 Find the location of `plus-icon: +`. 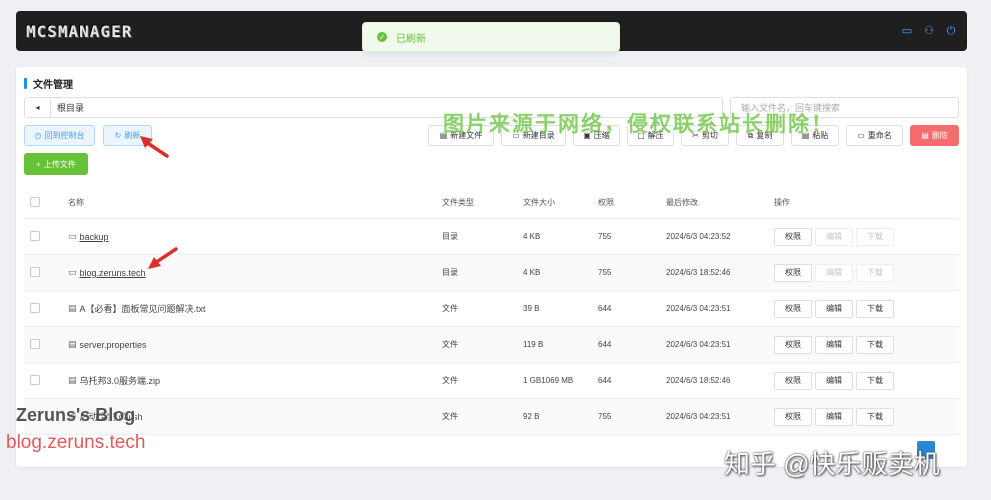

plus-icon: + is located at coordinates (38, 164).